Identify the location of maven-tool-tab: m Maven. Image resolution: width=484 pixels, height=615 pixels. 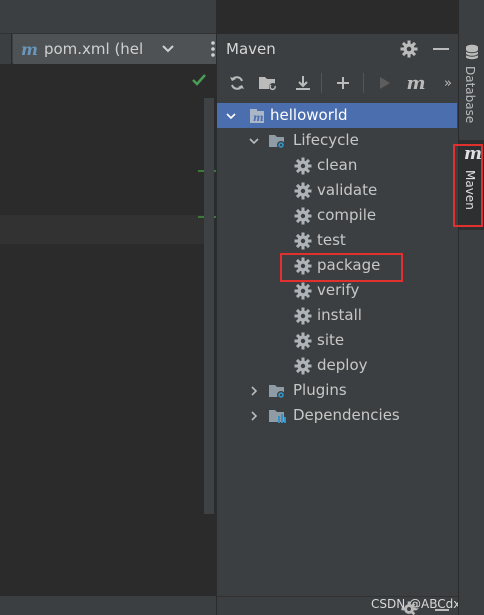
(471, 185).